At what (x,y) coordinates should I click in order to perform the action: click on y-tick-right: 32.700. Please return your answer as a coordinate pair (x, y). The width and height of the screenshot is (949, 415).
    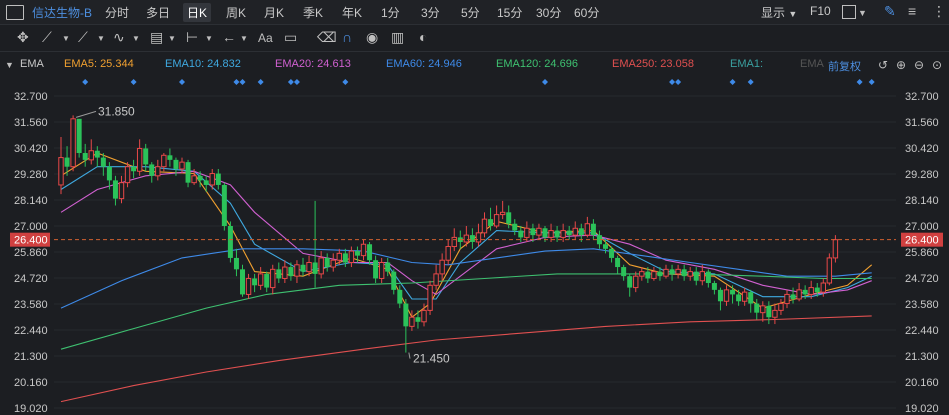
    Looking at the image, I should click on (922, 97).